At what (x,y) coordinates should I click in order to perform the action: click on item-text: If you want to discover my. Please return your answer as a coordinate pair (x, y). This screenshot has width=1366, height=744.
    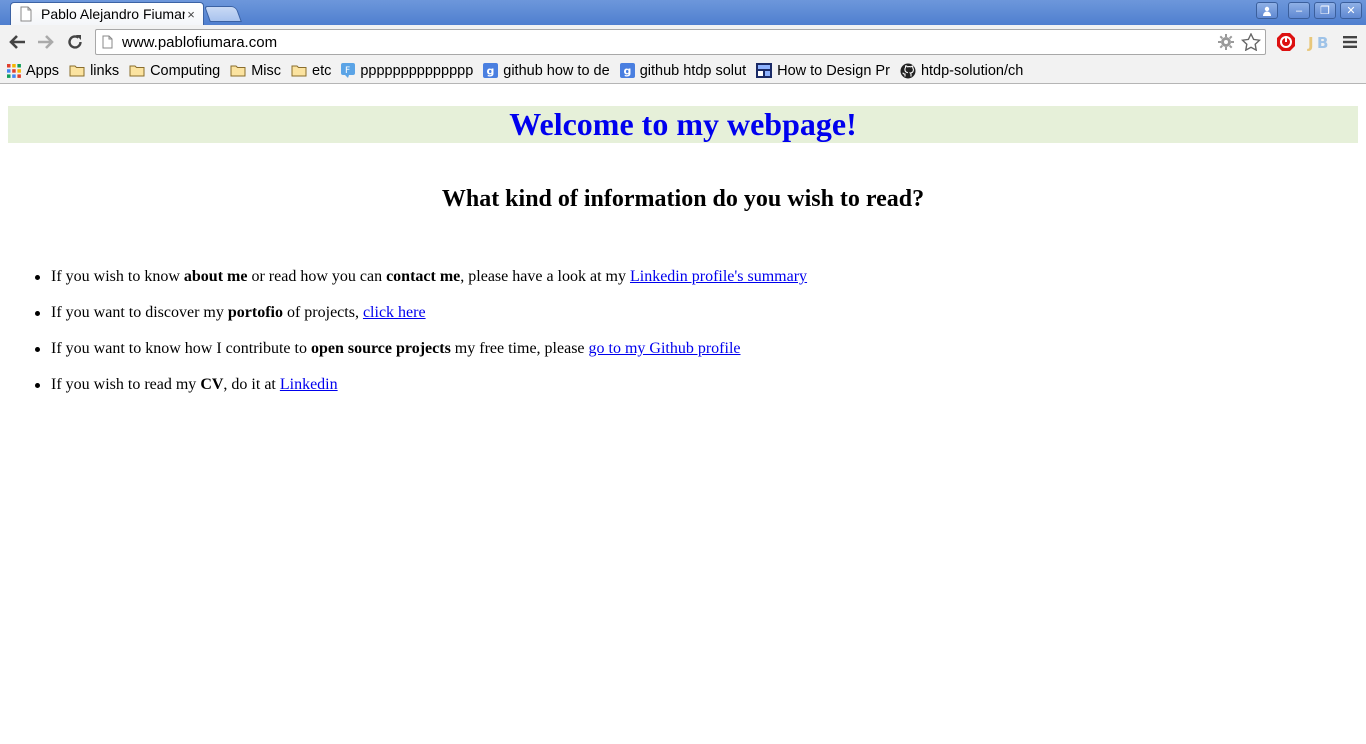
    Looking at the image, I should click on (139, 312).